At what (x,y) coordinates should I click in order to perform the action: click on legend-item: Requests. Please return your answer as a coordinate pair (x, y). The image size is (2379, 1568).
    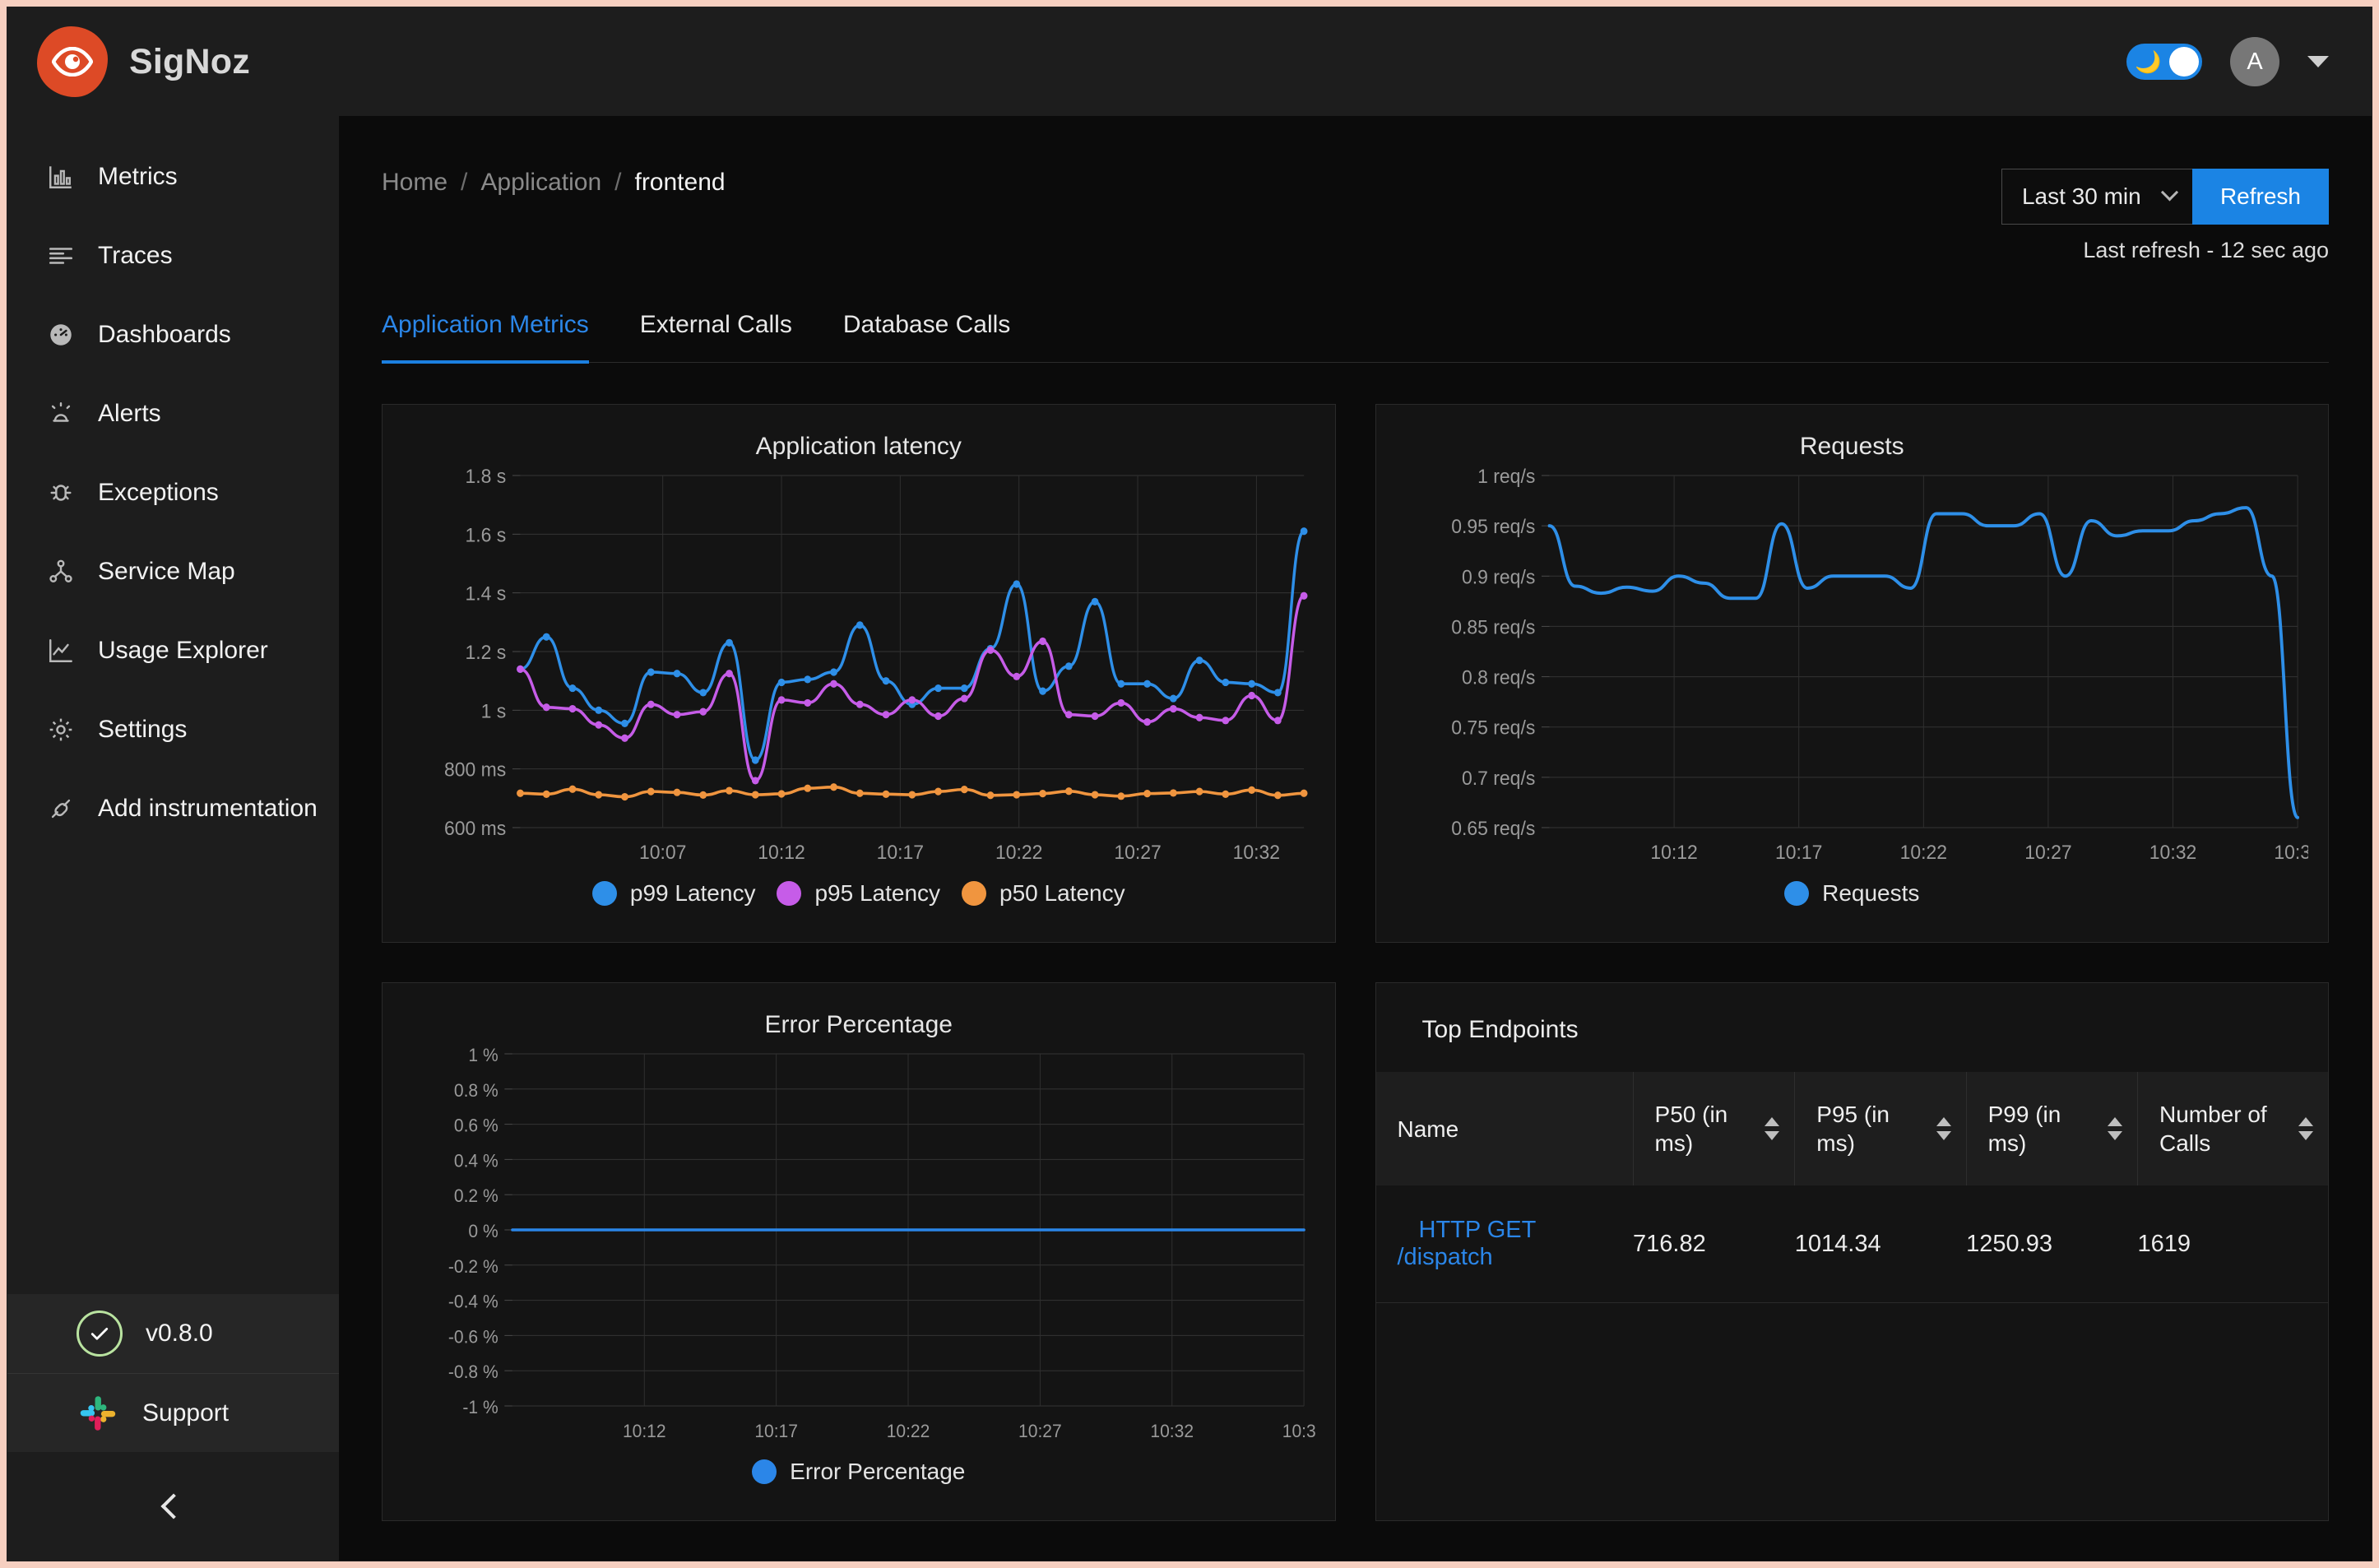
    Looking at the image, I should click on (1851, 893).